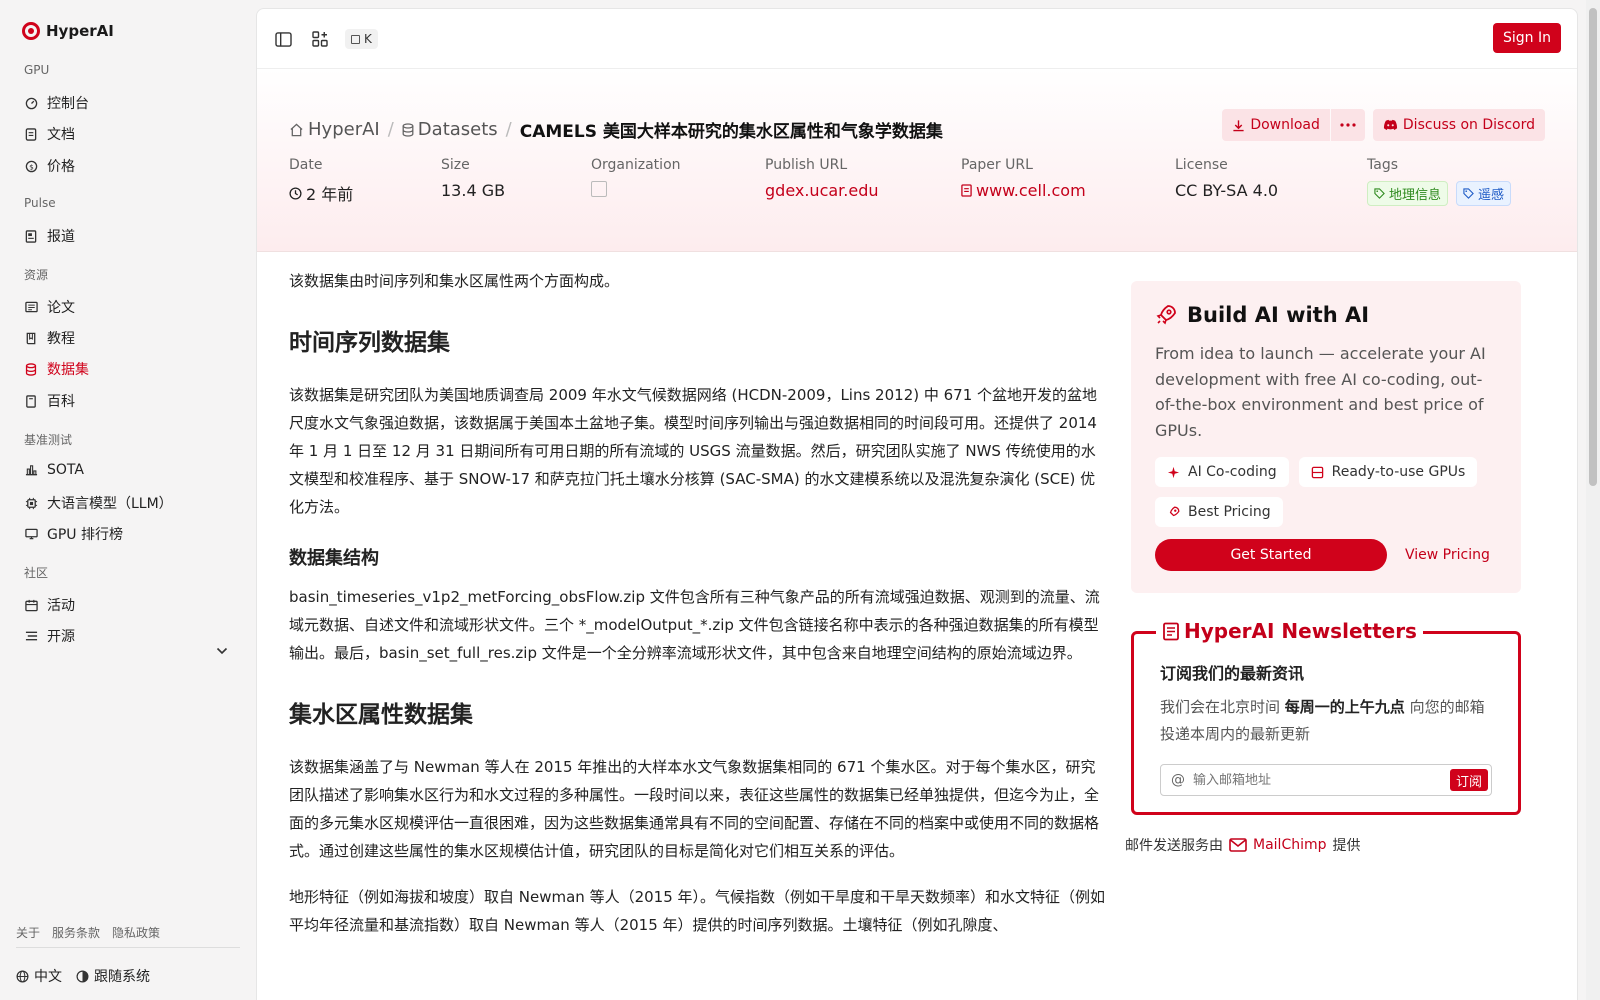  Describe the element at coordinates (473, 178) in the screenshot. I see `meta-size: Size 13.4 GB` at that location.